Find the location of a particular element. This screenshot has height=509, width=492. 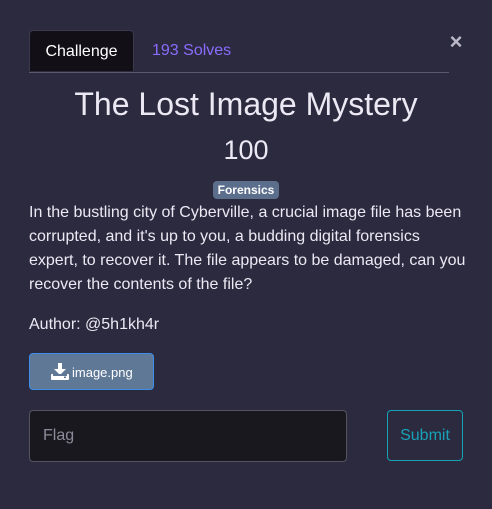

tab-bar: Challenge 193 Solves is located at coordinates (239, 51).